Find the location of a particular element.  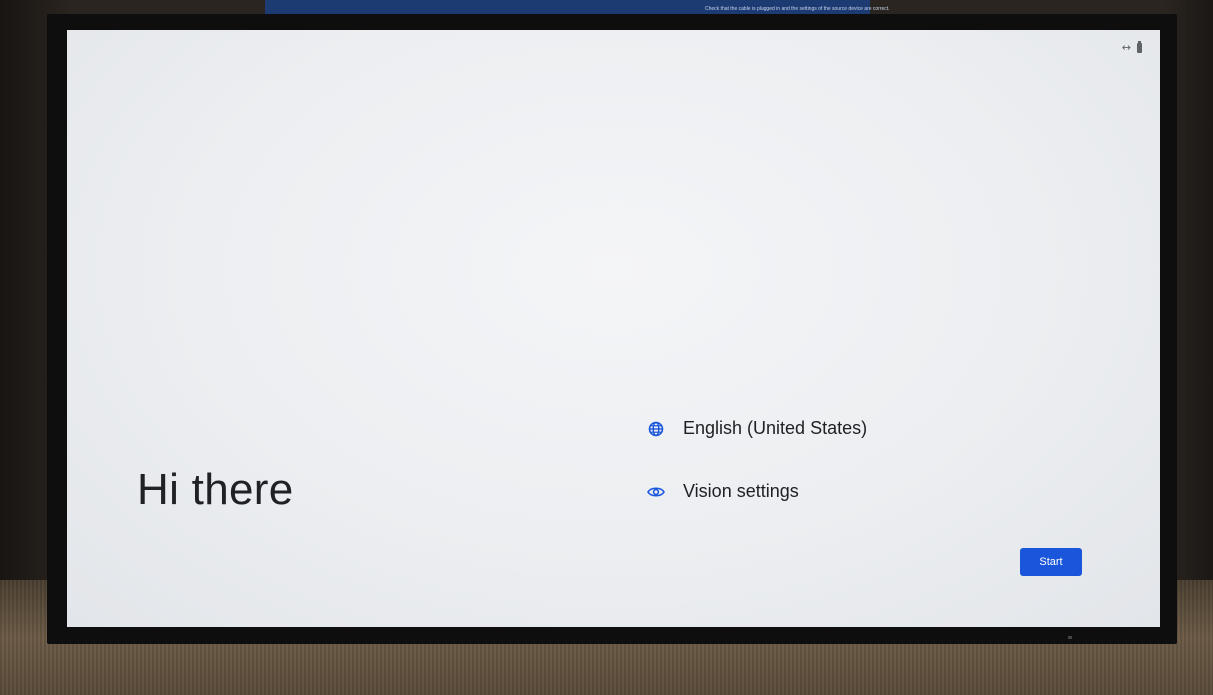

vision-settings-label: Vision settings is located at coordinates (741, 491).